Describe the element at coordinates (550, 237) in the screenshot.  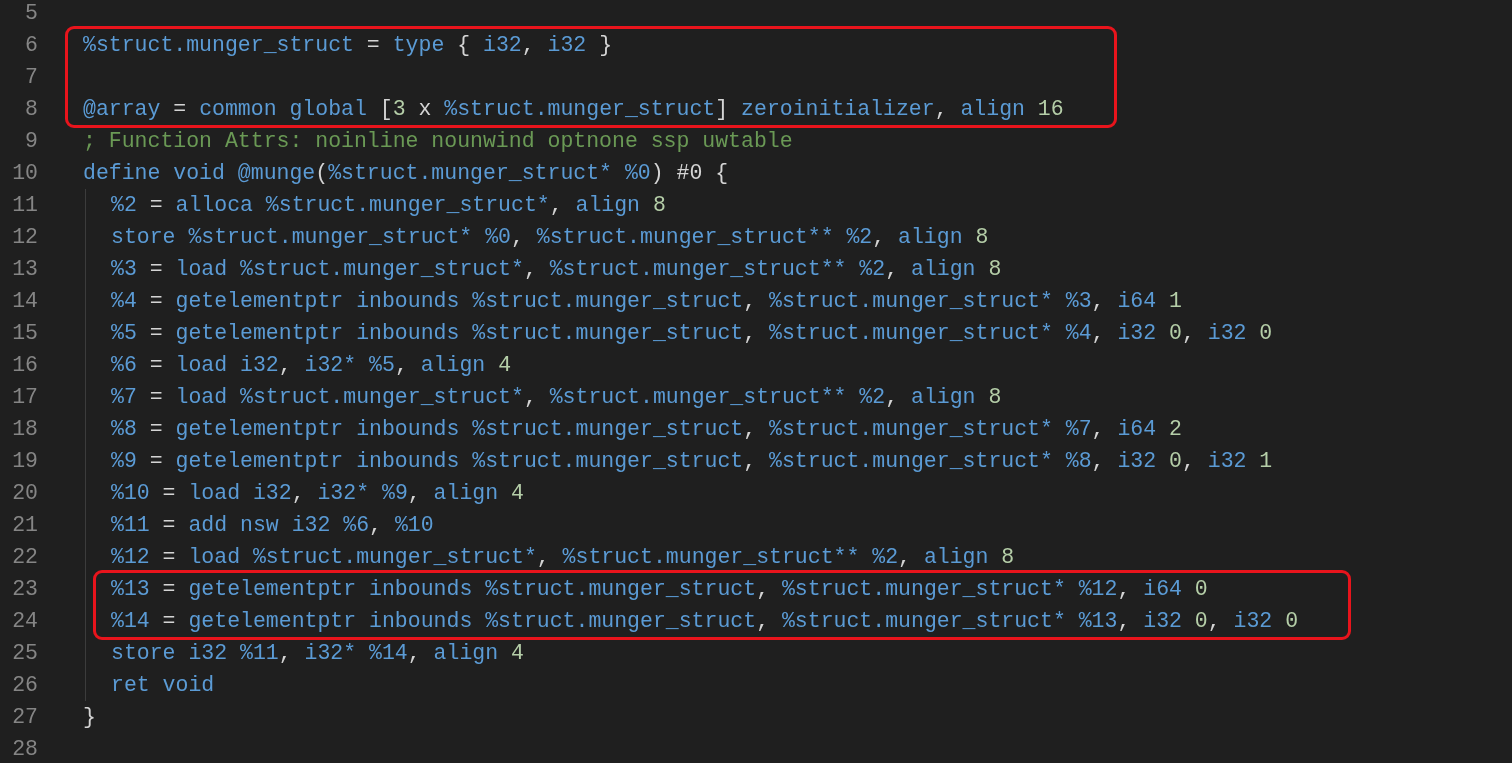
I see `code-line: store %struct.munger_struct* %0, %struct.munger_struct** %2, align 8` at that location.